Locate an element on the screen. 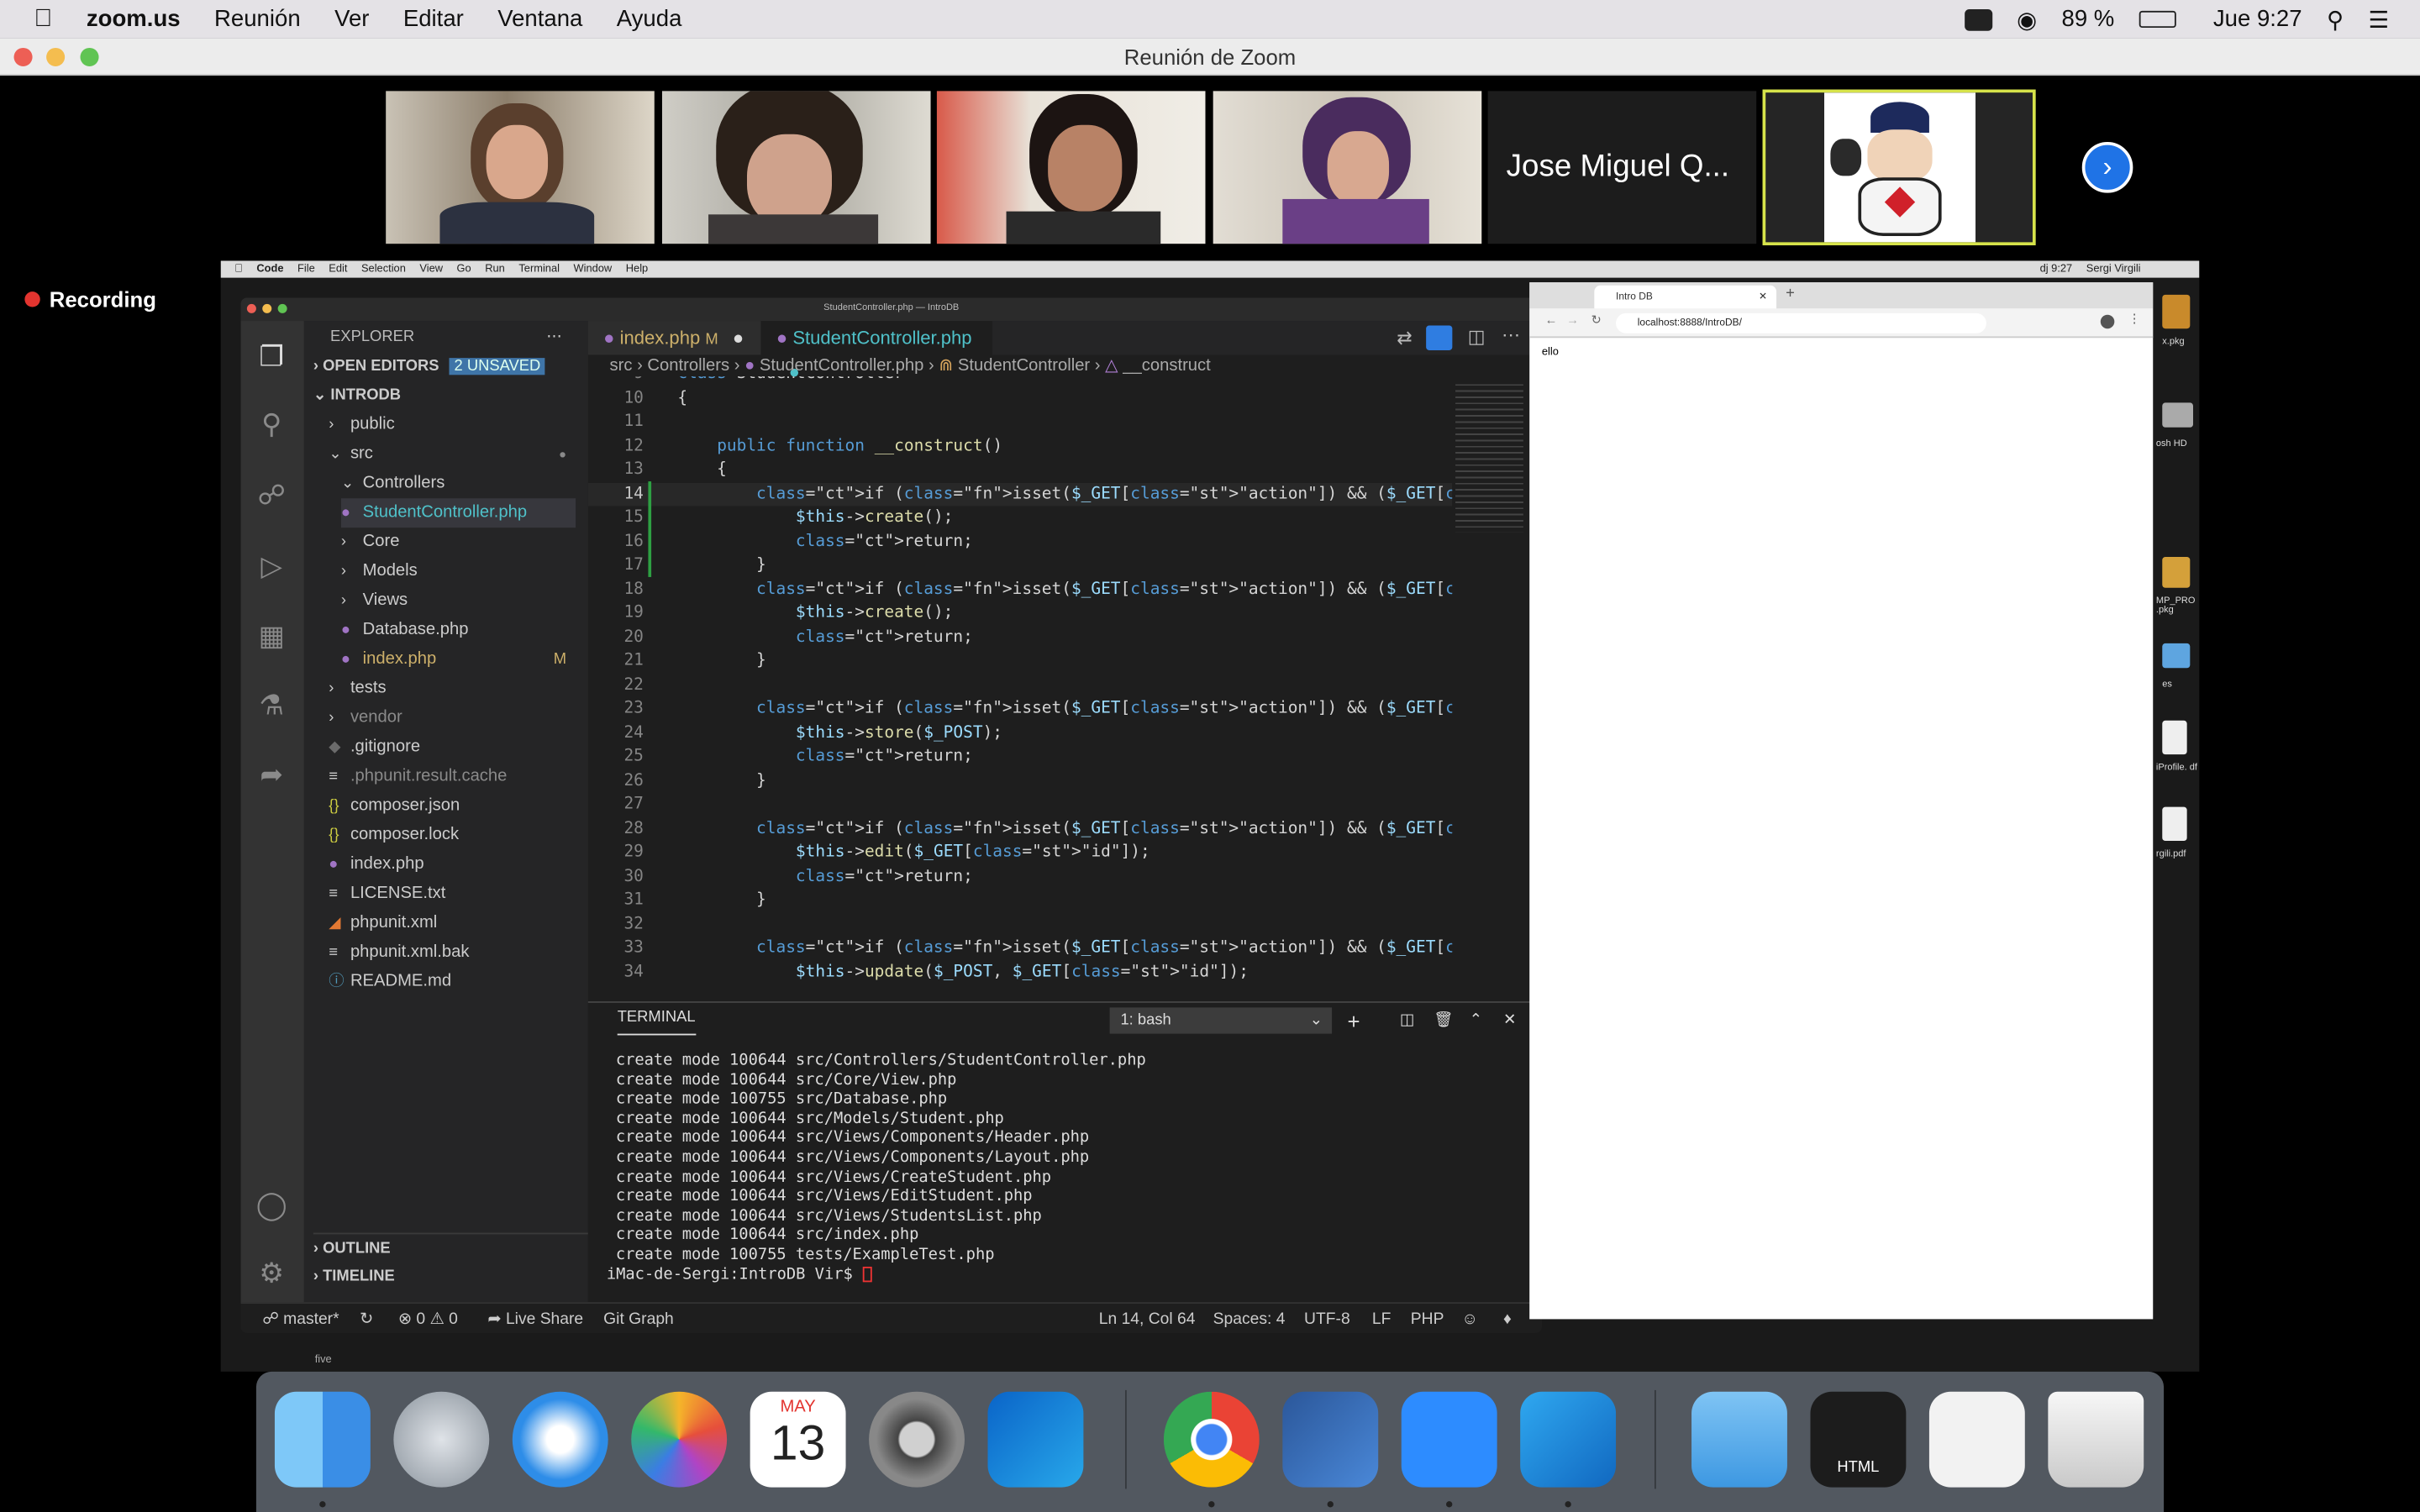 Image resolution: width=2420 pixels, height=1512 pixels. close-tab-icon: ✕ is located at coordinates (1763, 297).